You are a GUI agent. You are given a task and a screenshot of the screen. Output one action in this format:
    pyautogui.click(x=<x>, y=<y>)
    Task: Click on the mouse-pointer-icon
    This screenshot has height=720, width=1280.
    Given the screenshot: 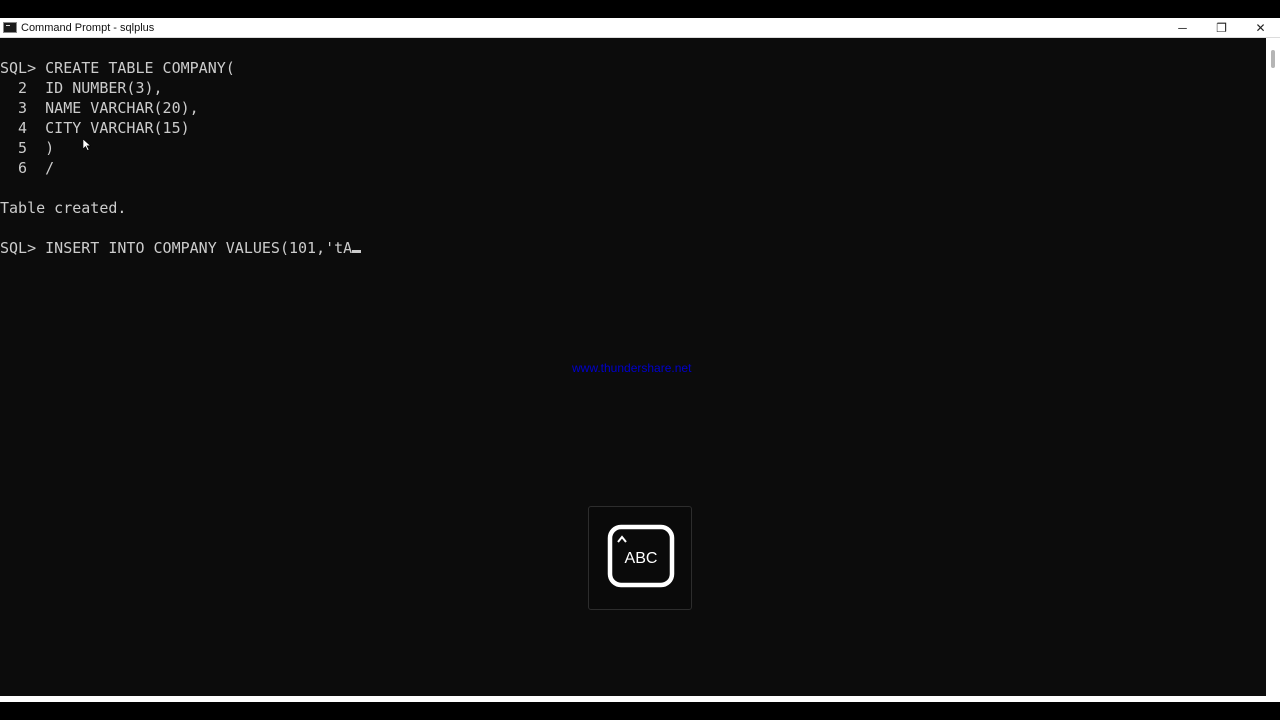 What is the action you would take?
    pyautogui.click(x=87, y=145)
    